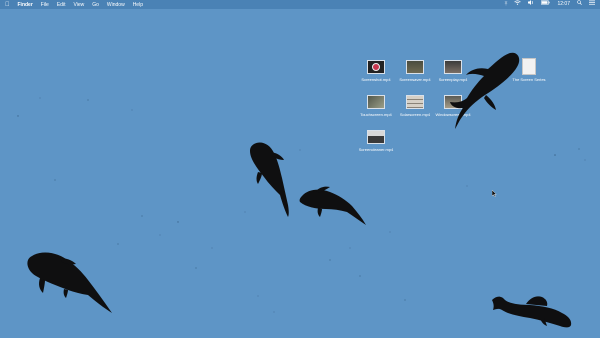  I want to click on desktop-item-screenshot: Screenshot.mp4, so click(376, 71).